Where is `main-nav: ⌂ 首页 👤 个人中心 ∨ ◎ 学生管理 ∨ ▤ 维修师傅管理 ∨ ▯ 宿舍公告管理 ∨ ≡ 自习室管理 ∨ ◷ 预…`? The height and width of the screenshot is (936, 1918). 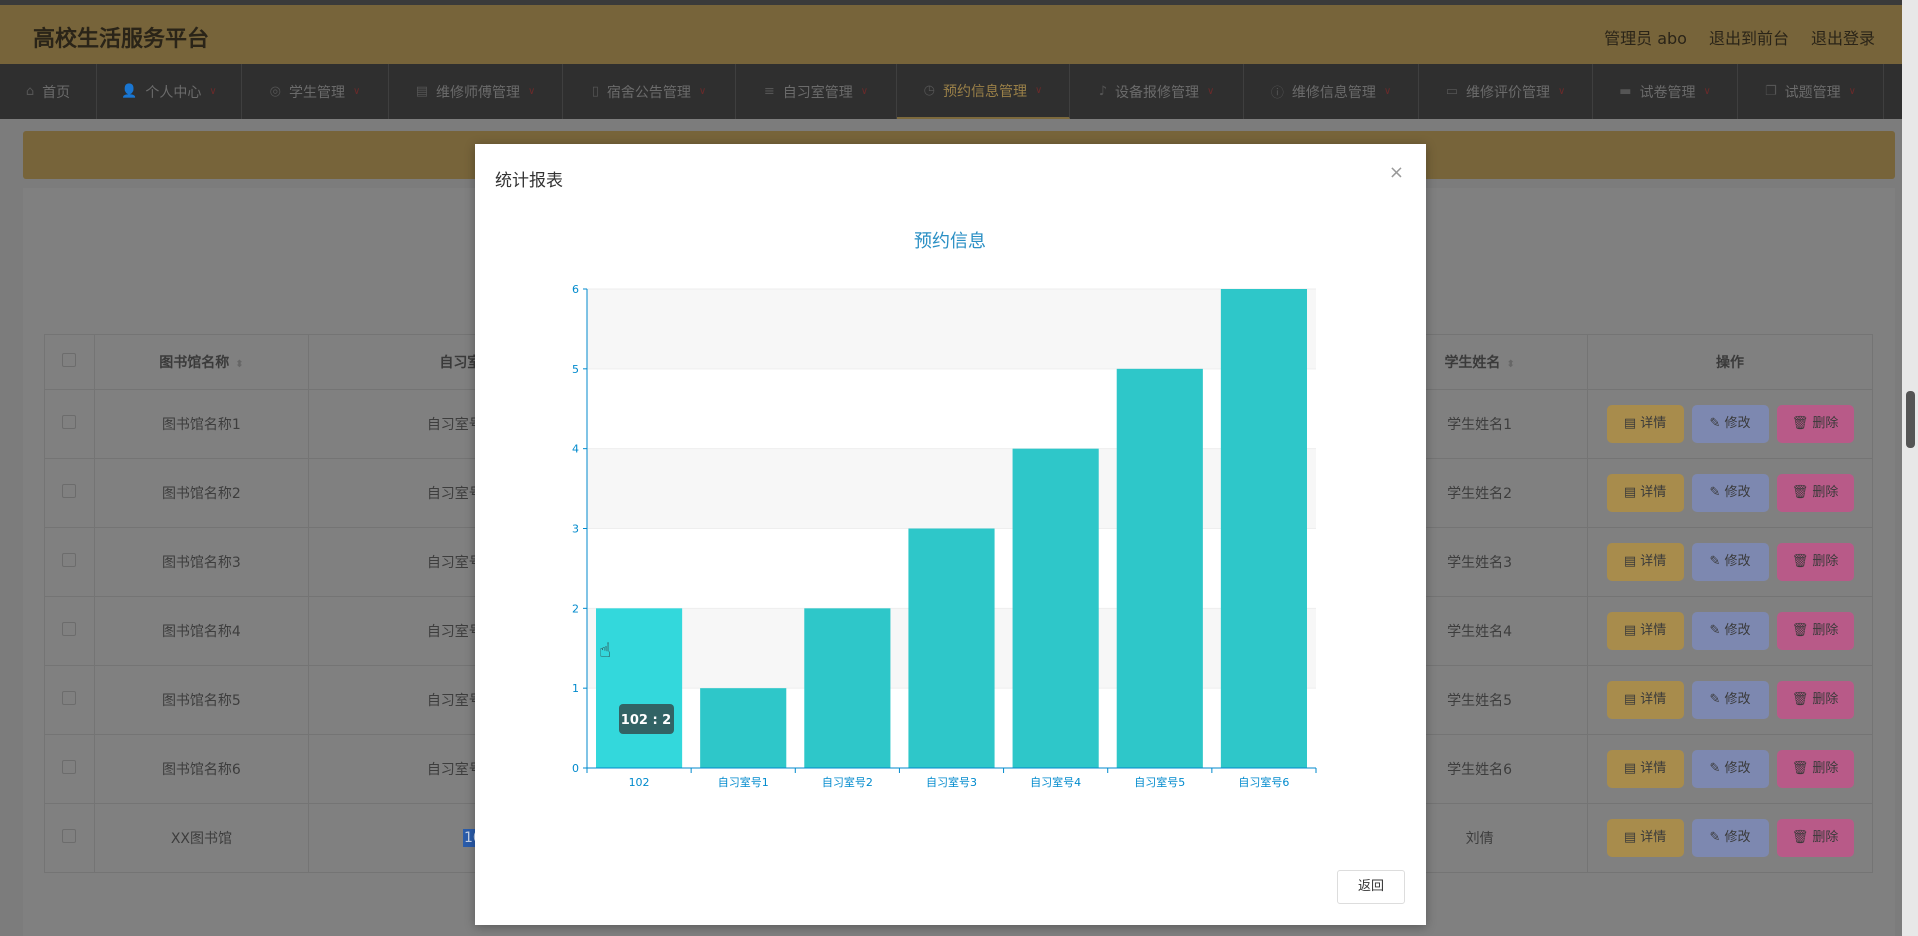
main-nav: ⌂ 首页 👤 个人中心 ∨ ◎ 学生管理 ∨ ▤ 维修师傅管理 ∨ ▯ 宿舍公告管理 ∨ ≡ 自习室管理 ∨ ◷ 预… is located at coordinates (951, 91).